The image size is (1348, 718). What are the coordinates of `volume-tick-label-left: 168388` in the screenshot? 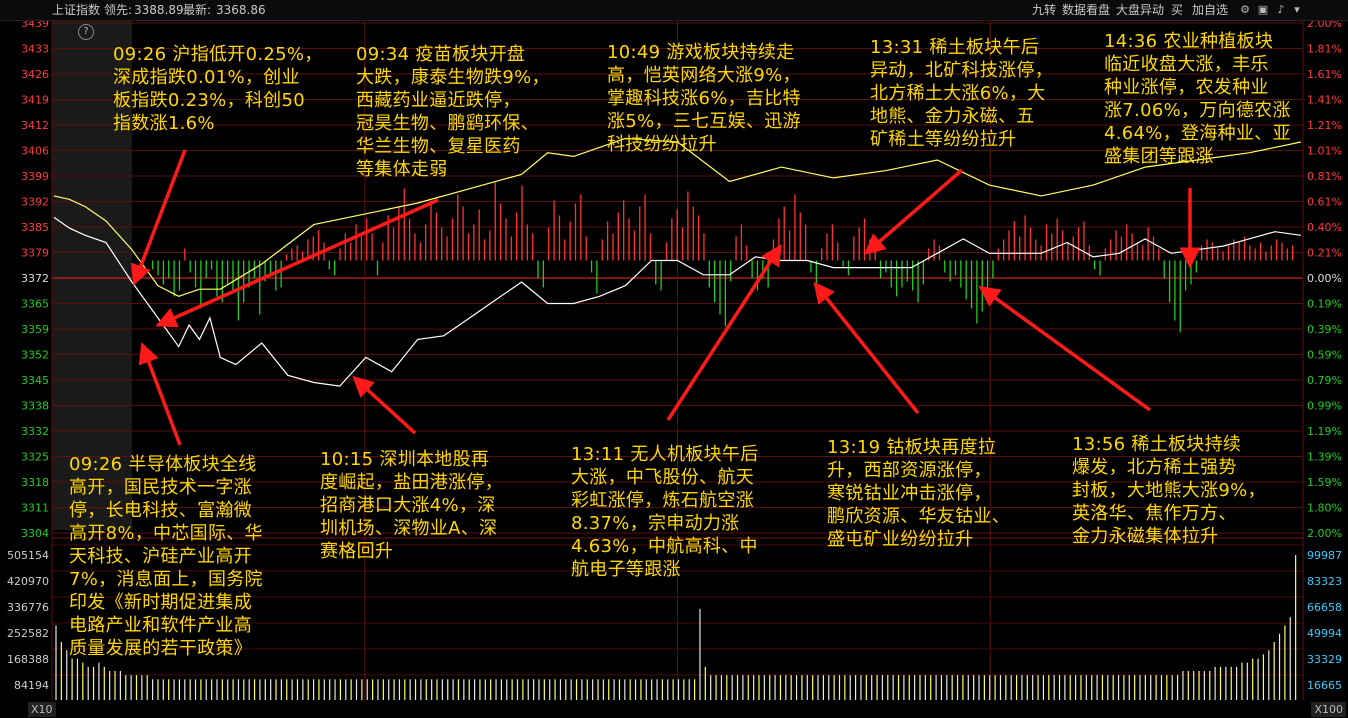 It's located at (28, 659).